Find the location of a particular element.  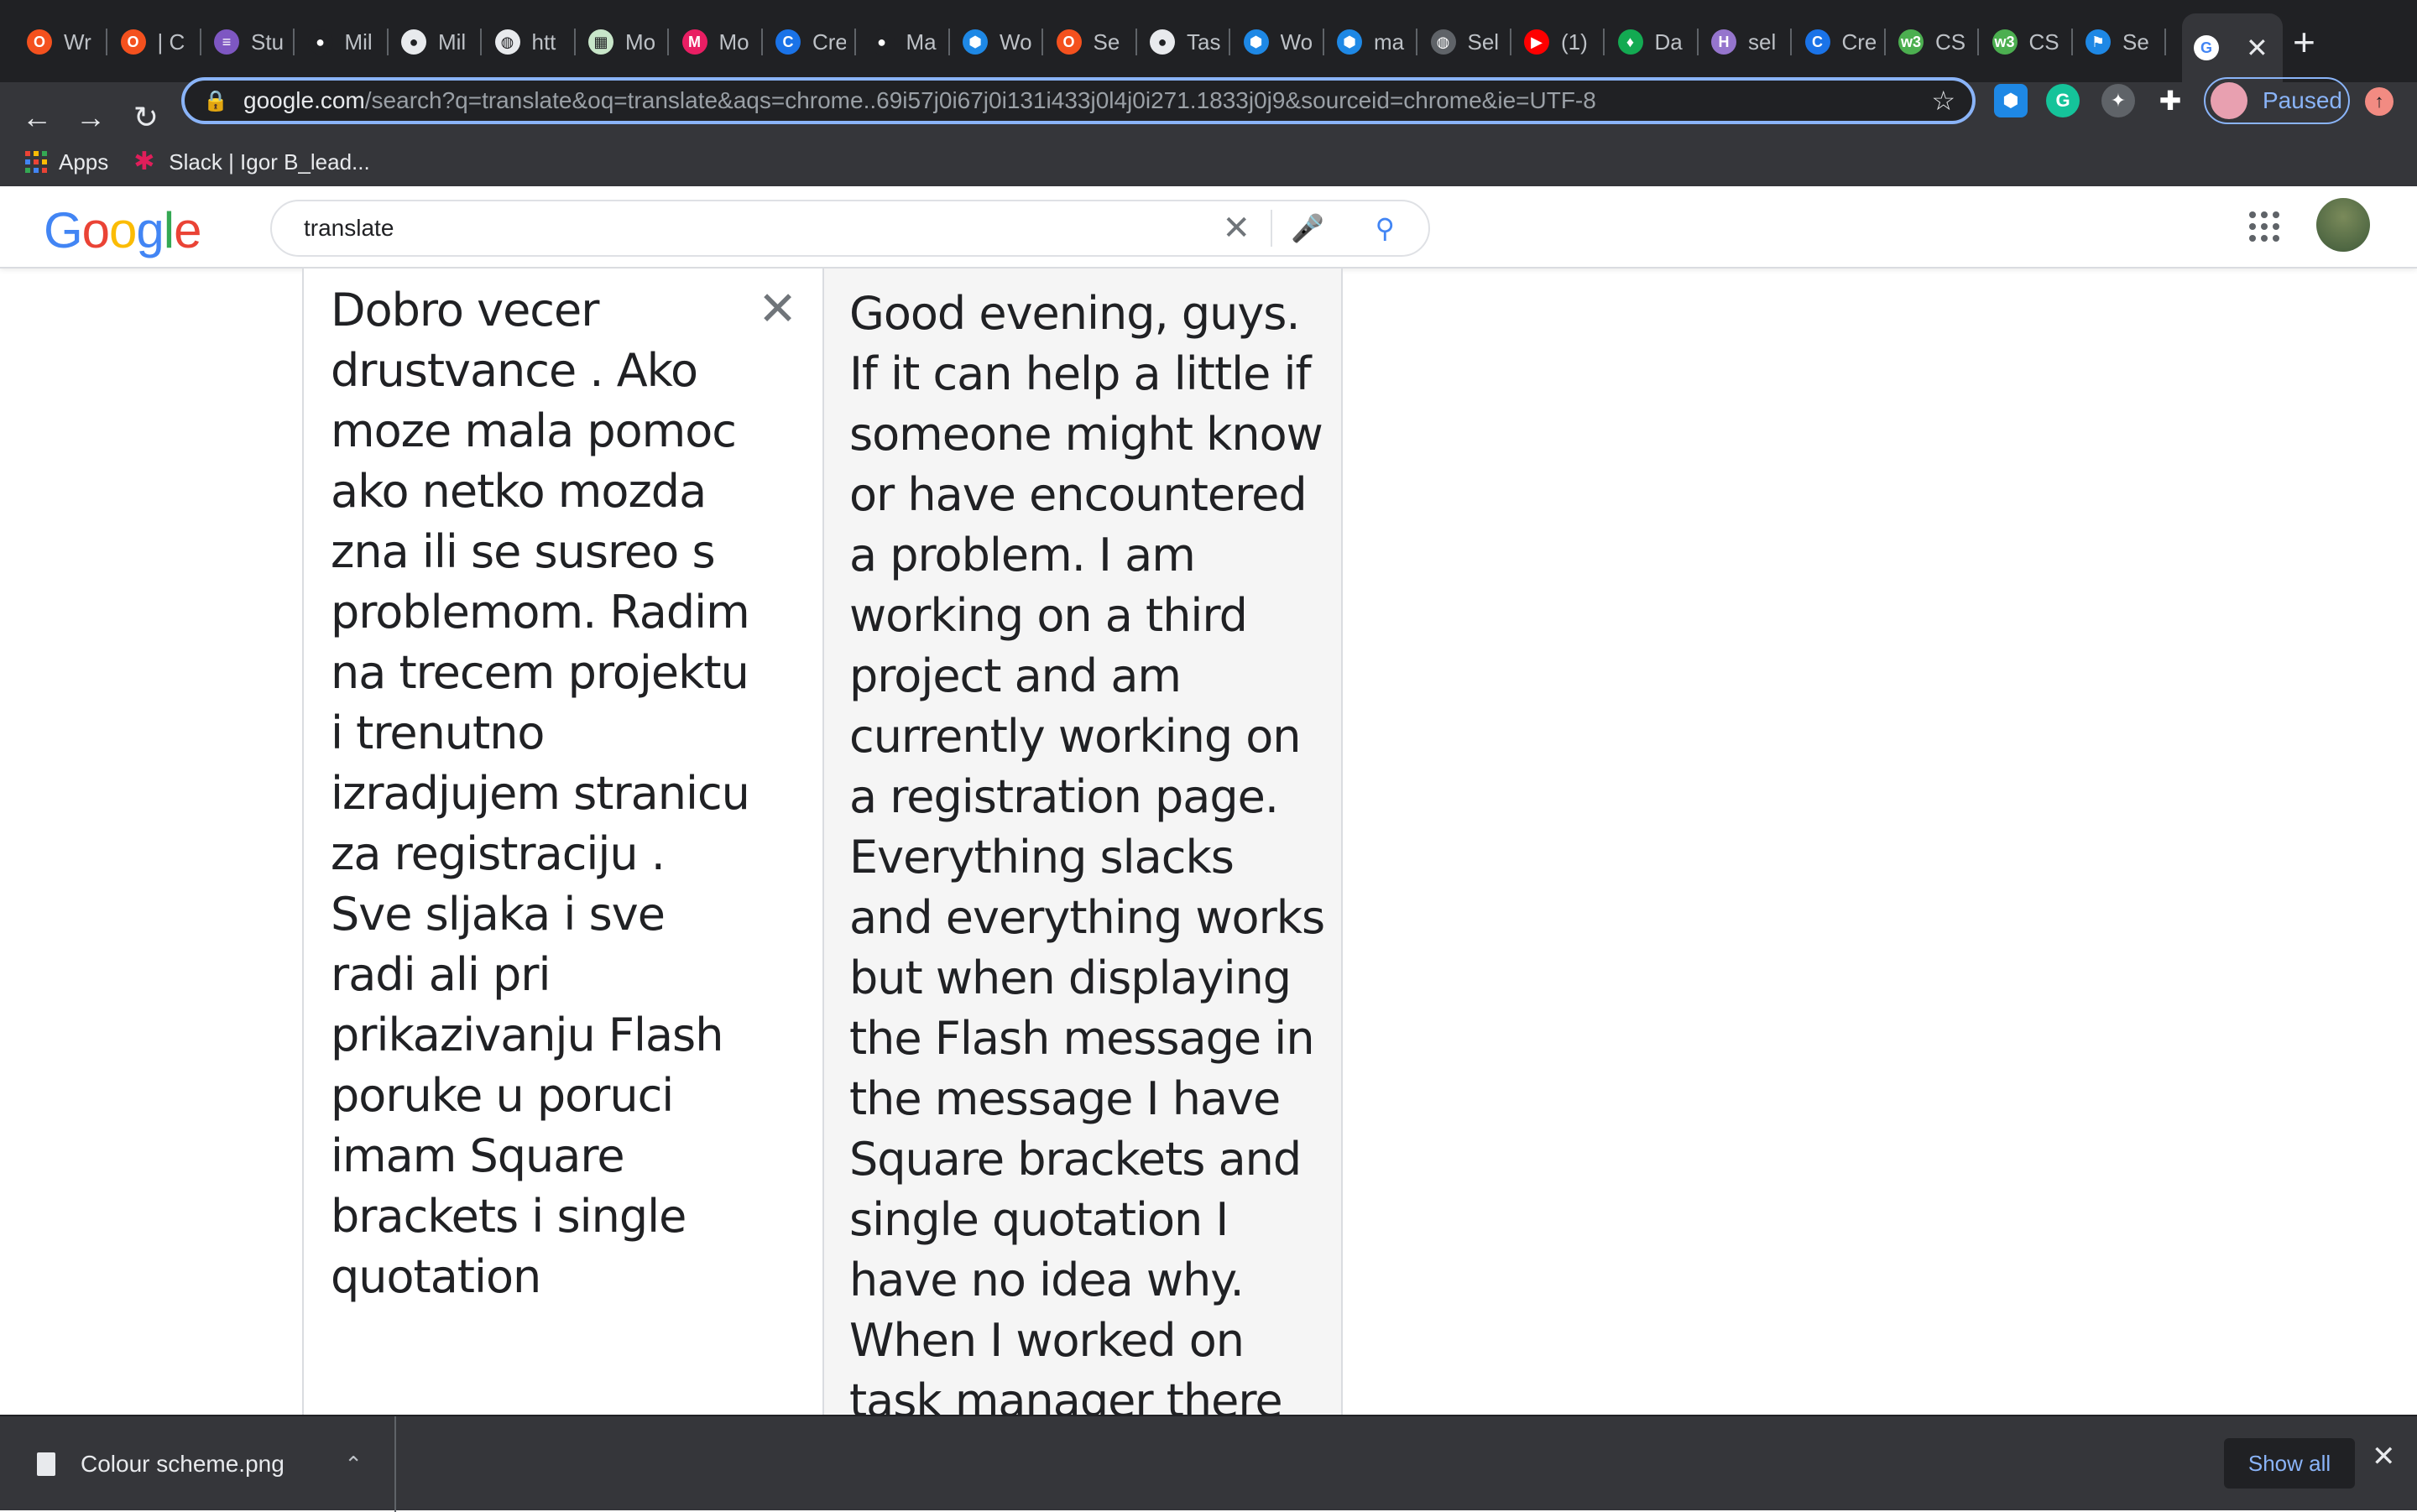

avatar is located at coordinates (2229, 101).